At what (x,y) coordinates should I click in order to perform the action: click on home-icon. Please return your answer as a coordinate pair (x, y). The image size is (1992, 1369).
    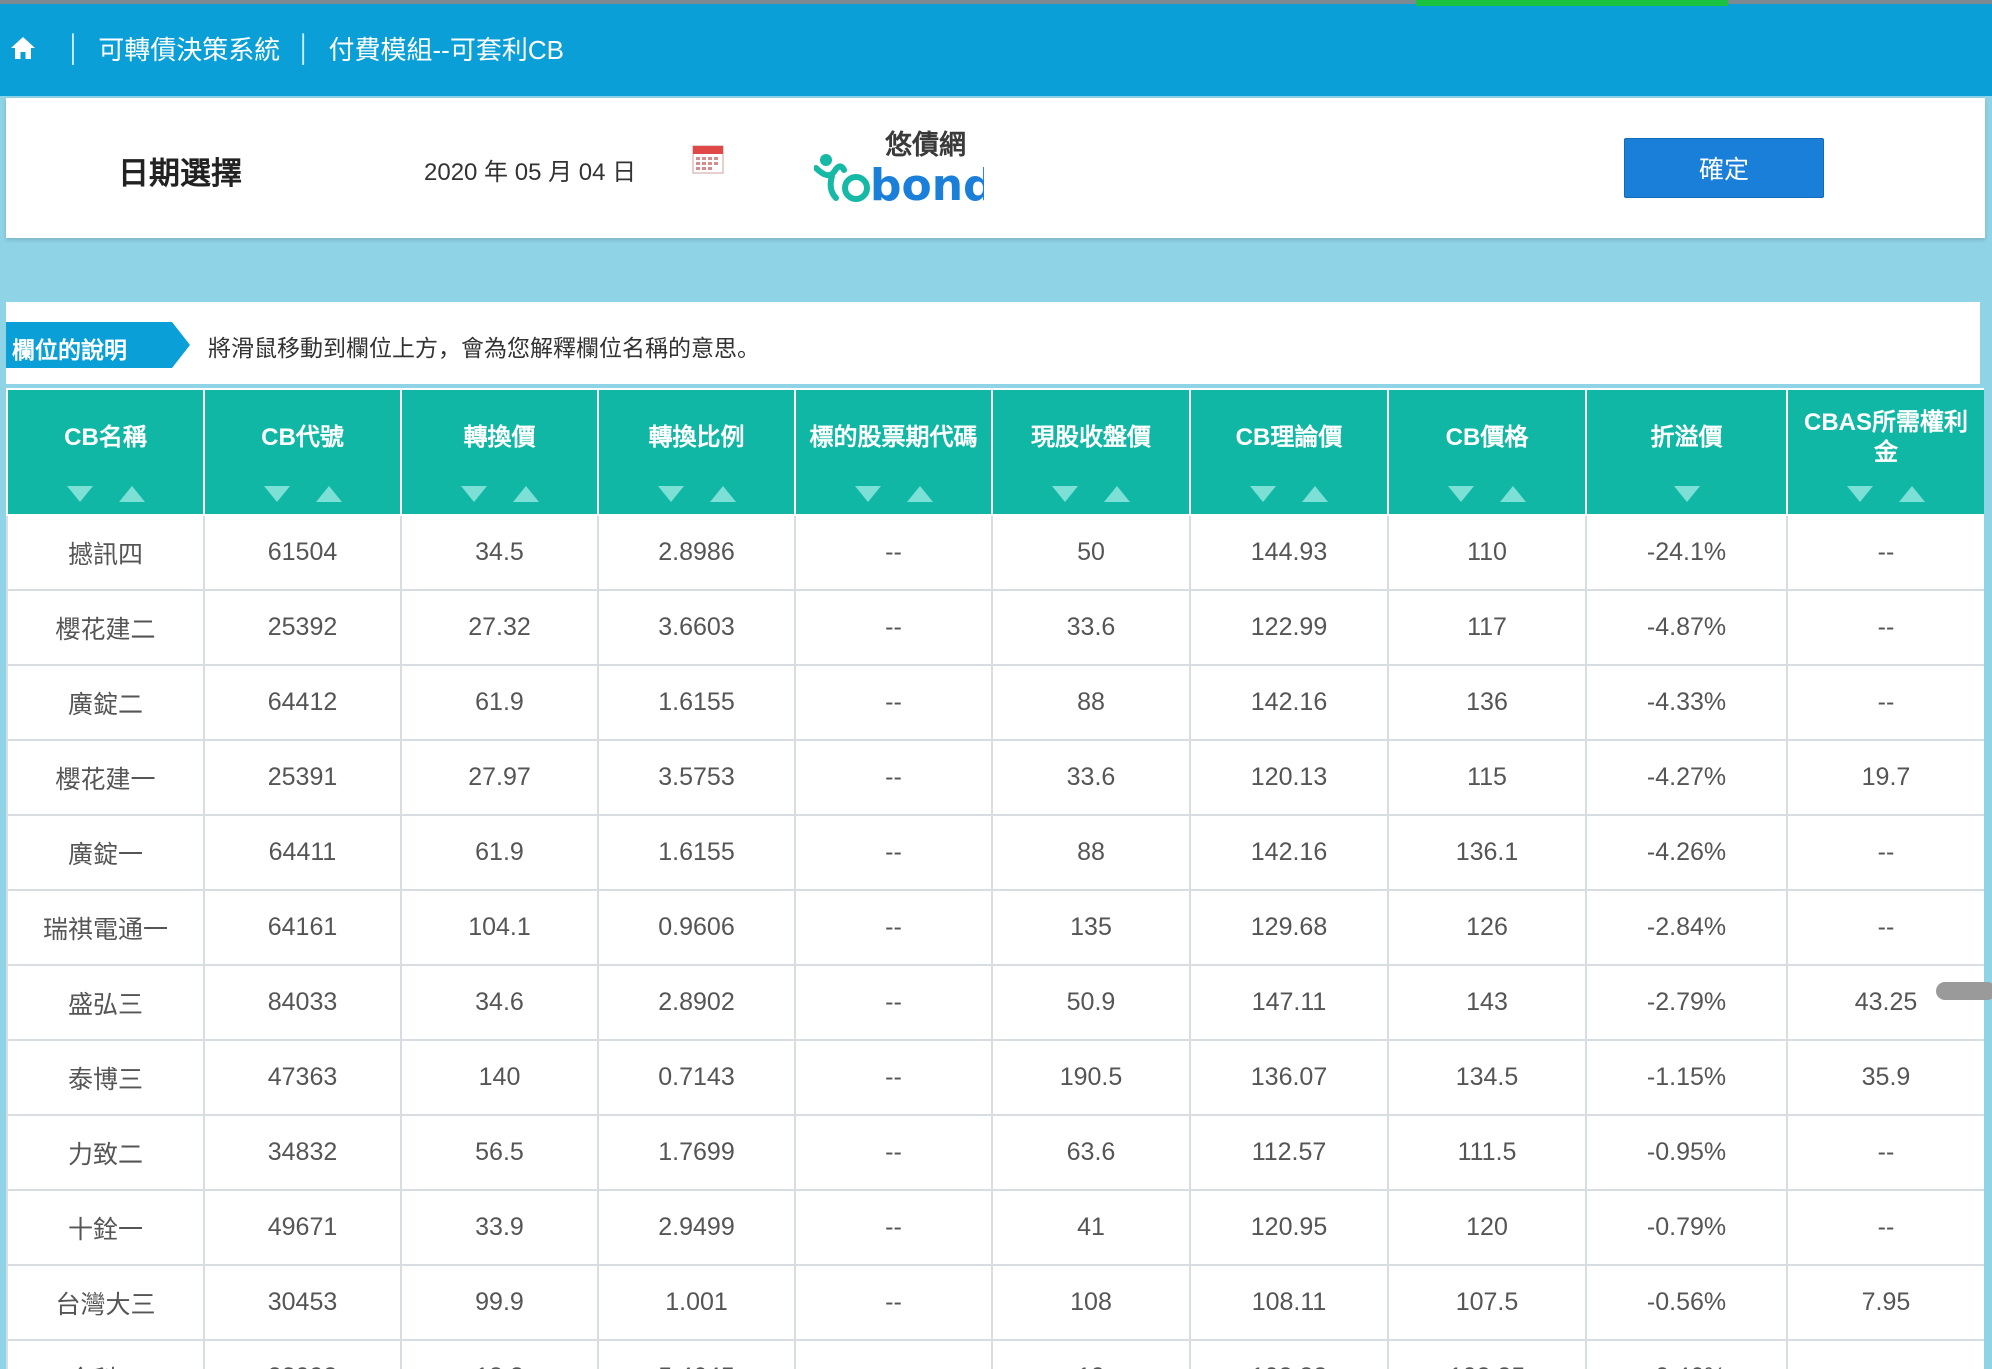
    Looking at the image, I should click on (23, 48).